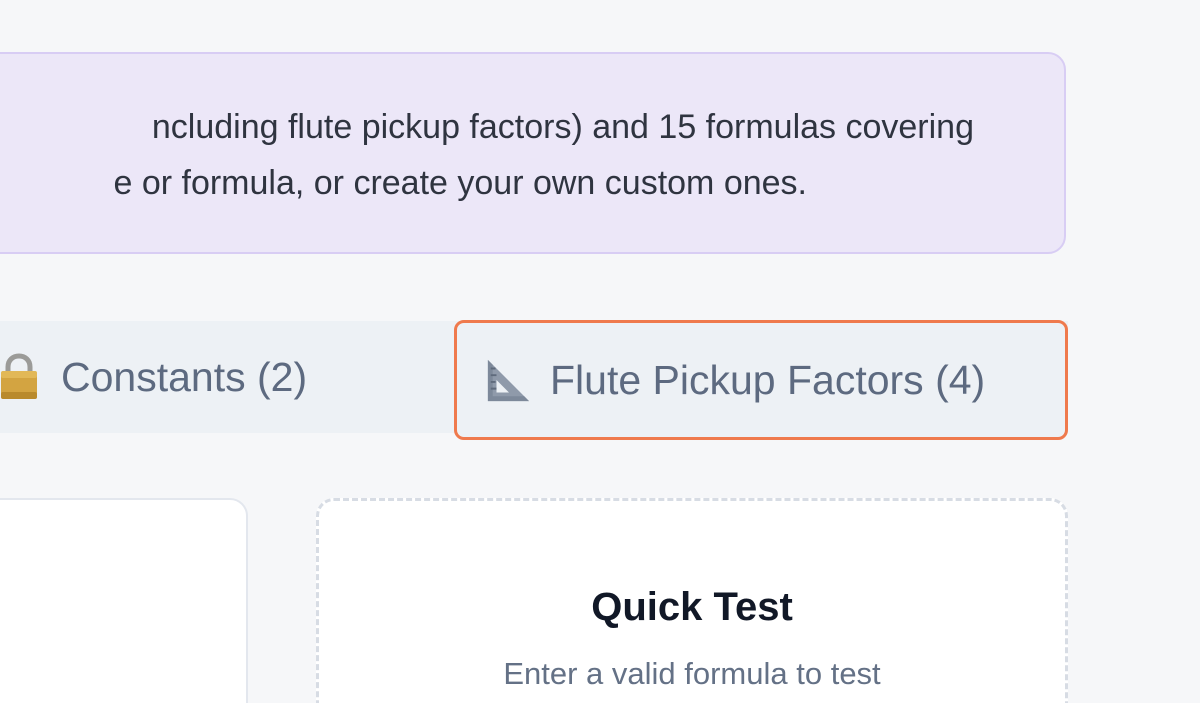 This screenshot has height=703, width=1200. What do you see at coordinates (124, 600) in the screenshot?
I see `formula-list-card` at bounding box center [124, 600].